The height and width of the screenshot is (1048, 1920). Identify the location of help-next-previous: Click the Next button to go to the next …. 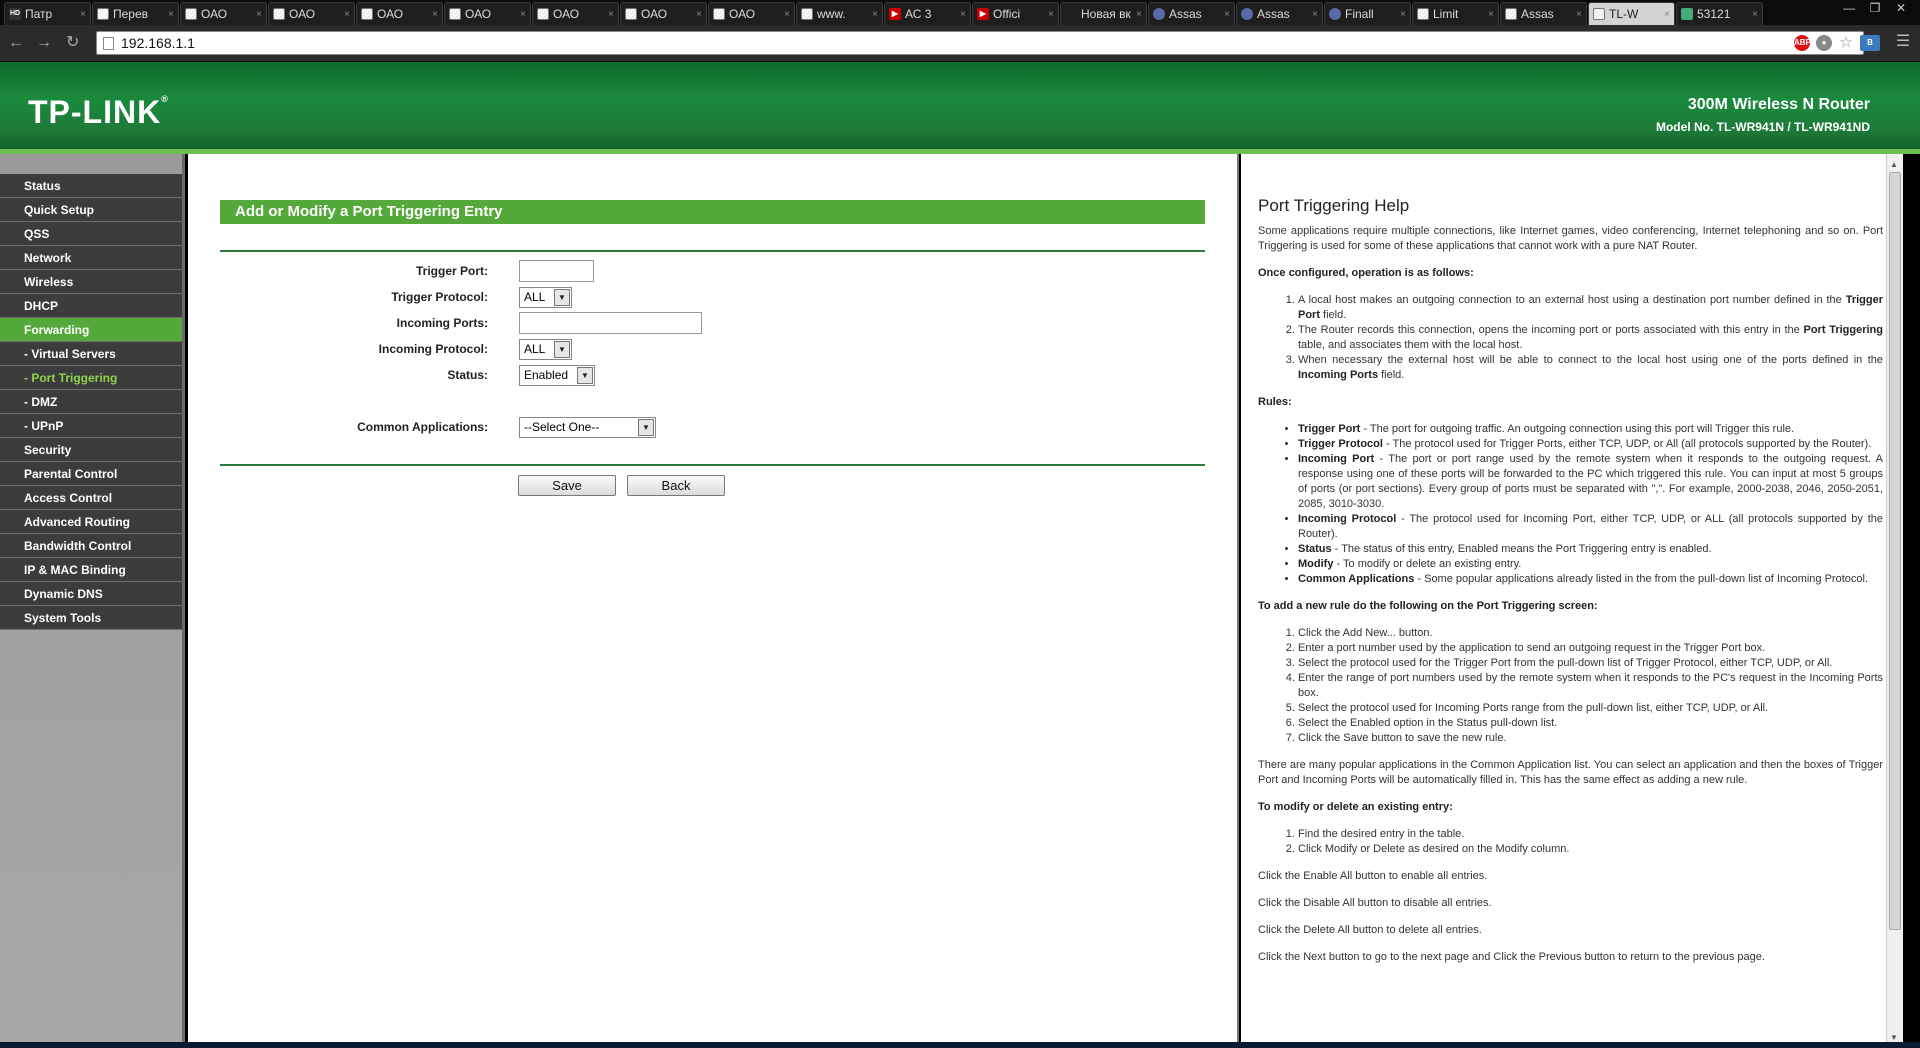
(1511, 957).